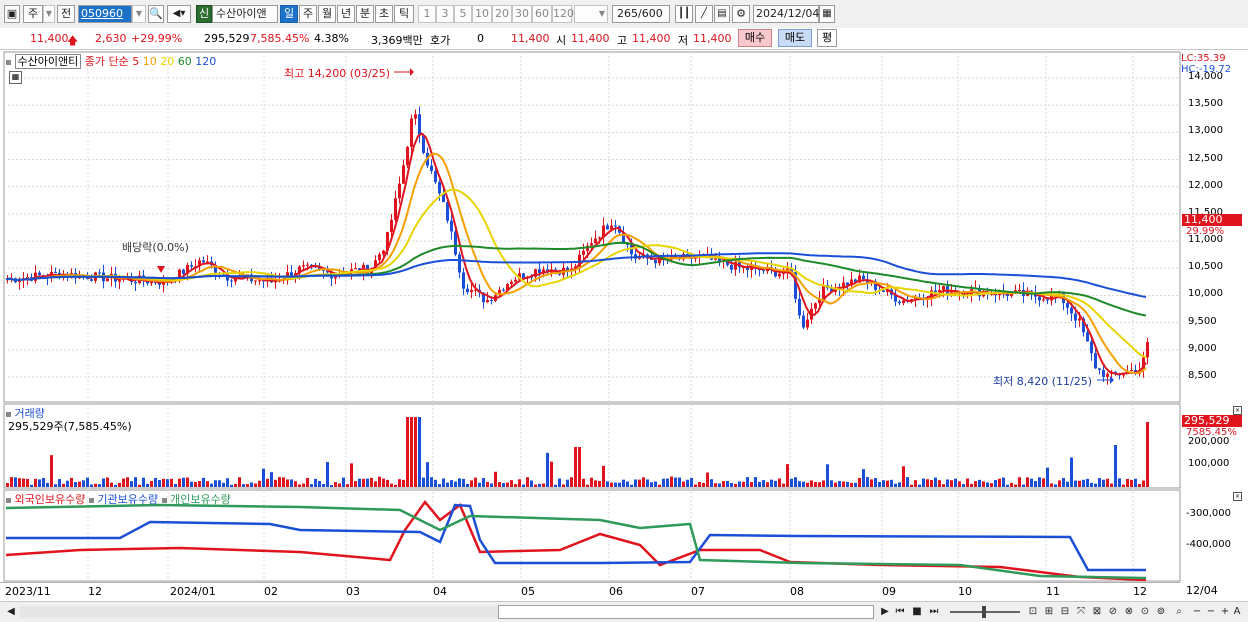  What do you see at coordinates (755, 38) in the screenshot?
I see `buy-button: 매수` at bounding box center [755, 38].